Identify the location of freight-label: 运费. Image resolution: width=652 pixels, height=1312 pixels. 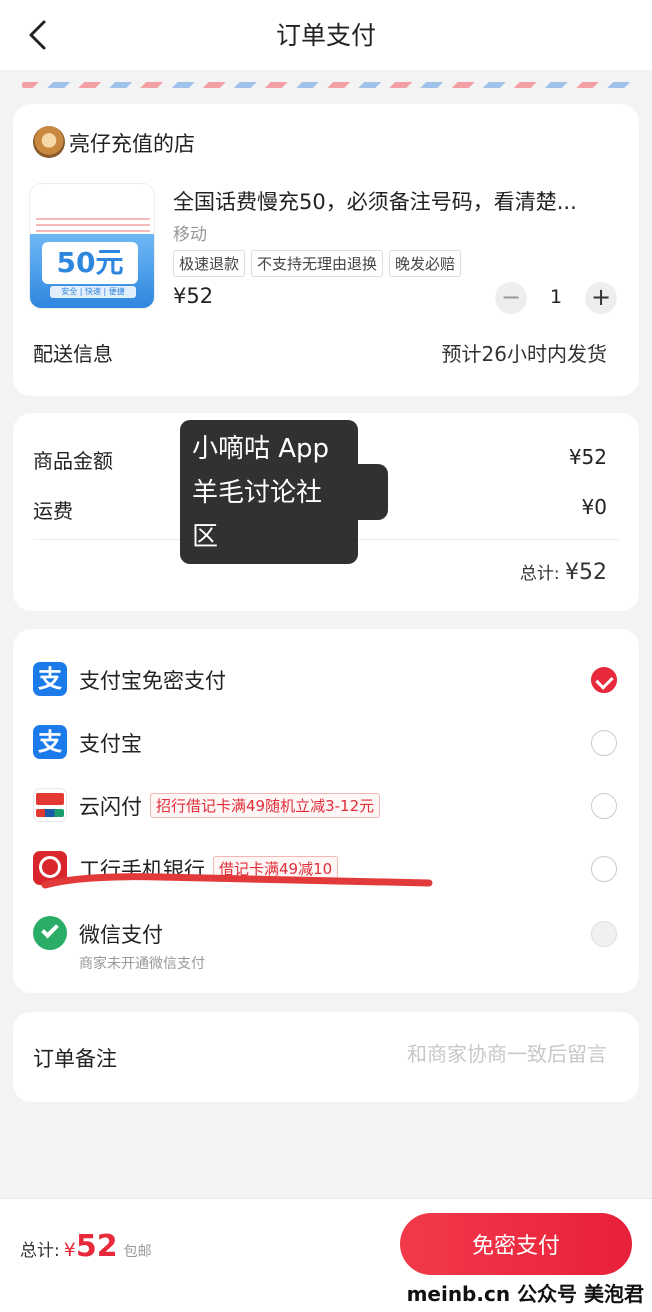
(53, 511).